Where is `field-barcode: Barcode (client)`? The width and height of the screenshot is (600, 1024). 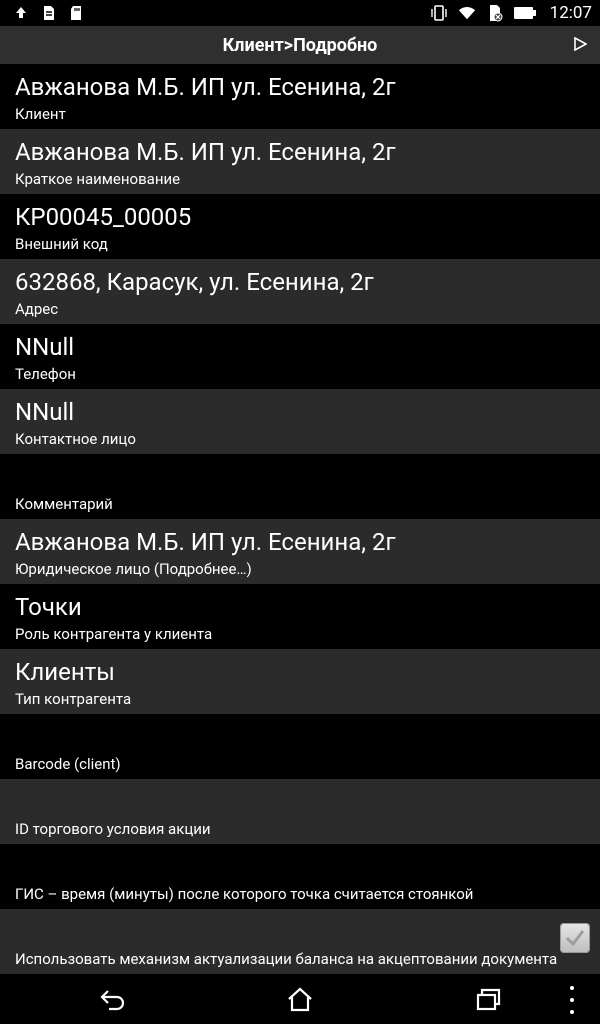
field-barcode: Barcode (client) is located at coordinates (300, 746).